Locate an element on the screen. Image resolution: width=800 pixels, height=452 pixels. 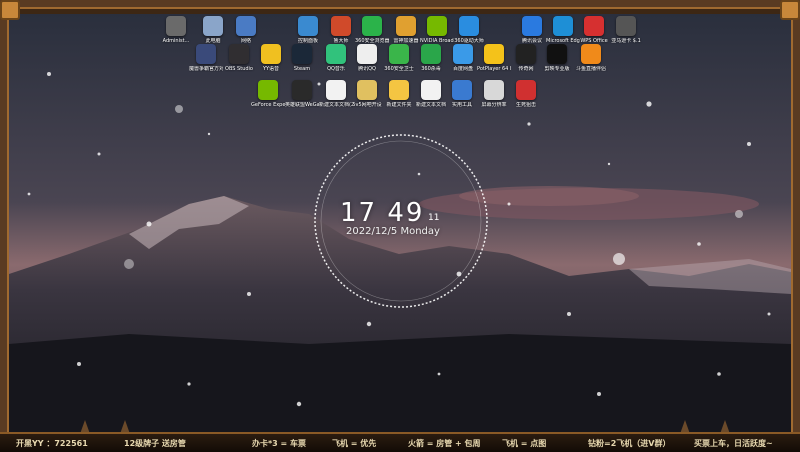
ticker-ticket: 买票上车，日活跃度~ is located at coordinates (733, 443).